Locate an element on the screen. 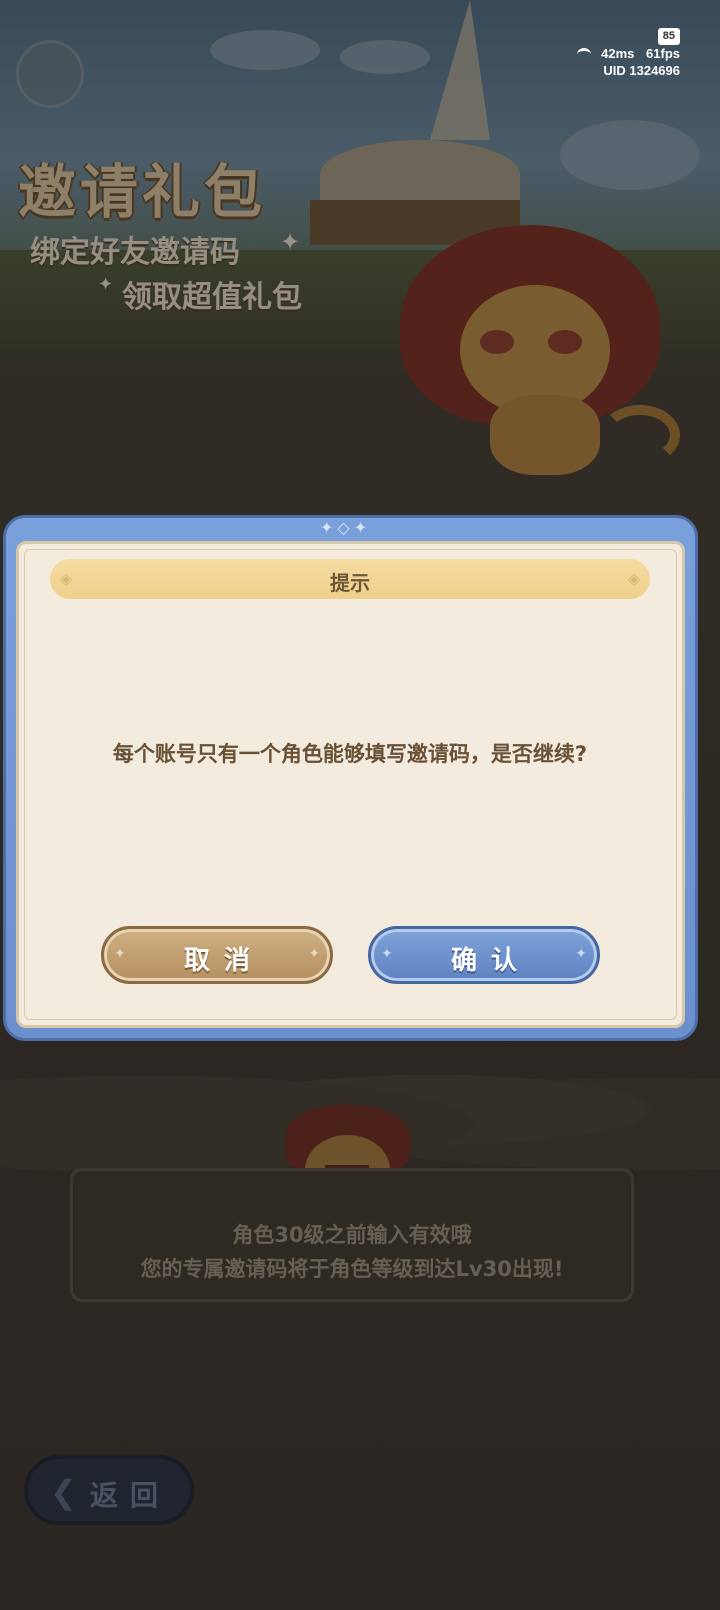 The image size is (720, 1610). network-status-overlay: 85 42ms 61fps UID 1324696 is located at coordinates (624, 52).